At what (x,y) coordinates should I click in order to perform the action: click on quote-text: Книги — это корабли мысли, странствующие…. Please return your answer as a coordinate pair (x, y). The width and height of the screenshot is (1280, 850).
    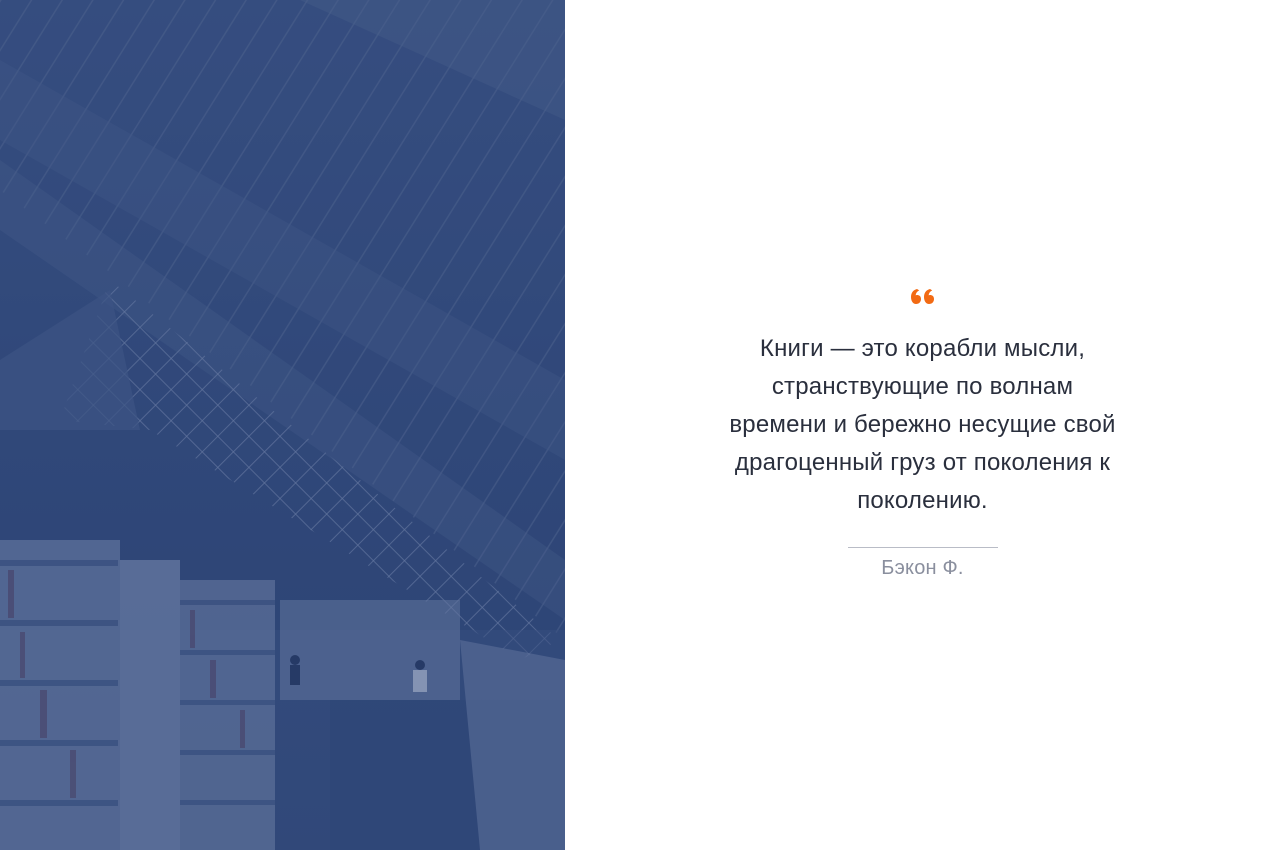
    Looking at the image, I should click on (922, 424).